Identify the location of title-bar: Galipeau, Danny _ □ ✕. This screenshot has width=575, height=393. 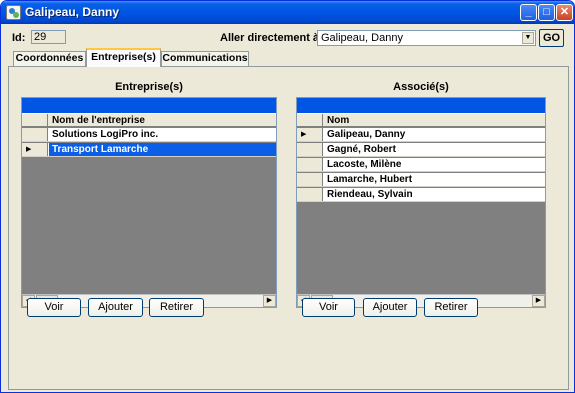
(287, 12).